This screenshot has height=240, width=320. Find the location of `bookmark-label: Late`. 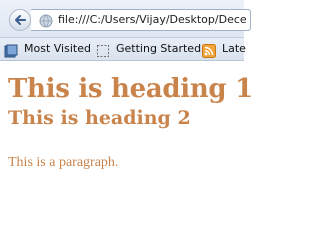

bookmark-label: Late is located at coordinates (234, 48).